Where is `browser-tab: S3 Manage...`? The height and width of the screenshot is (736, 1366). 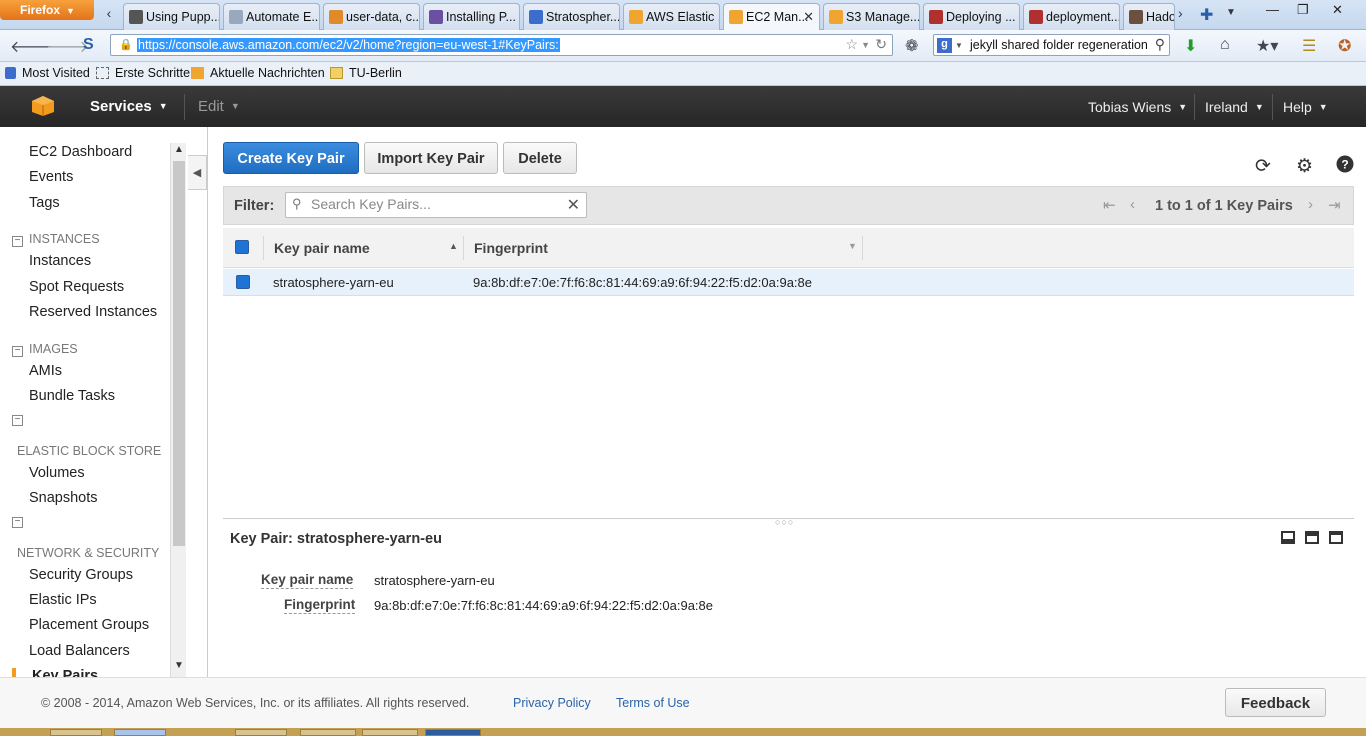
browser-tab: S3 Manage... is located at coordinates (871, 16).